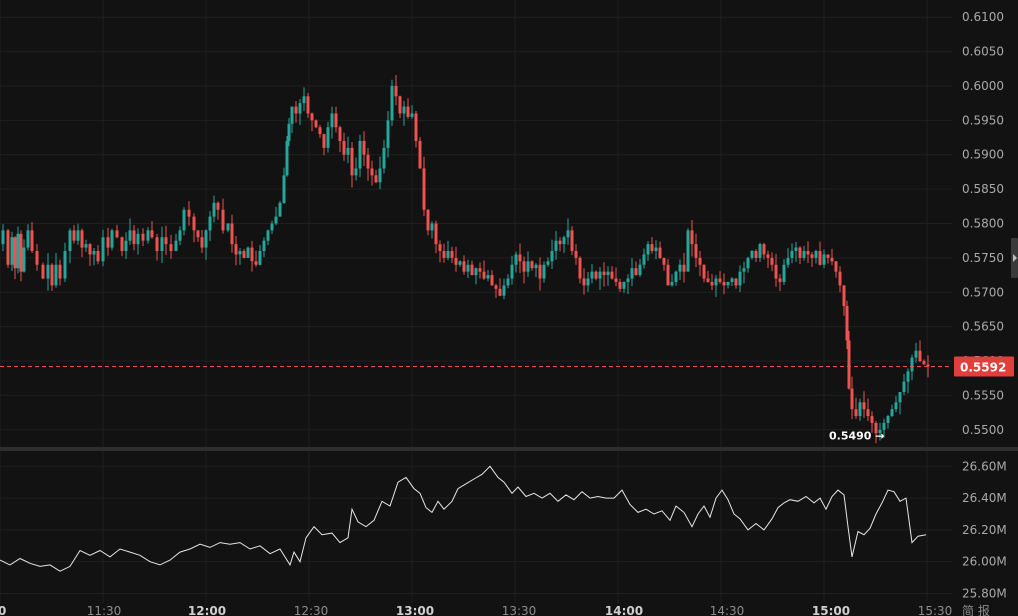 The width and height of the screenshot is (1018, 616). I want to click on time-axis-label: 11:30, so click(104, 610).